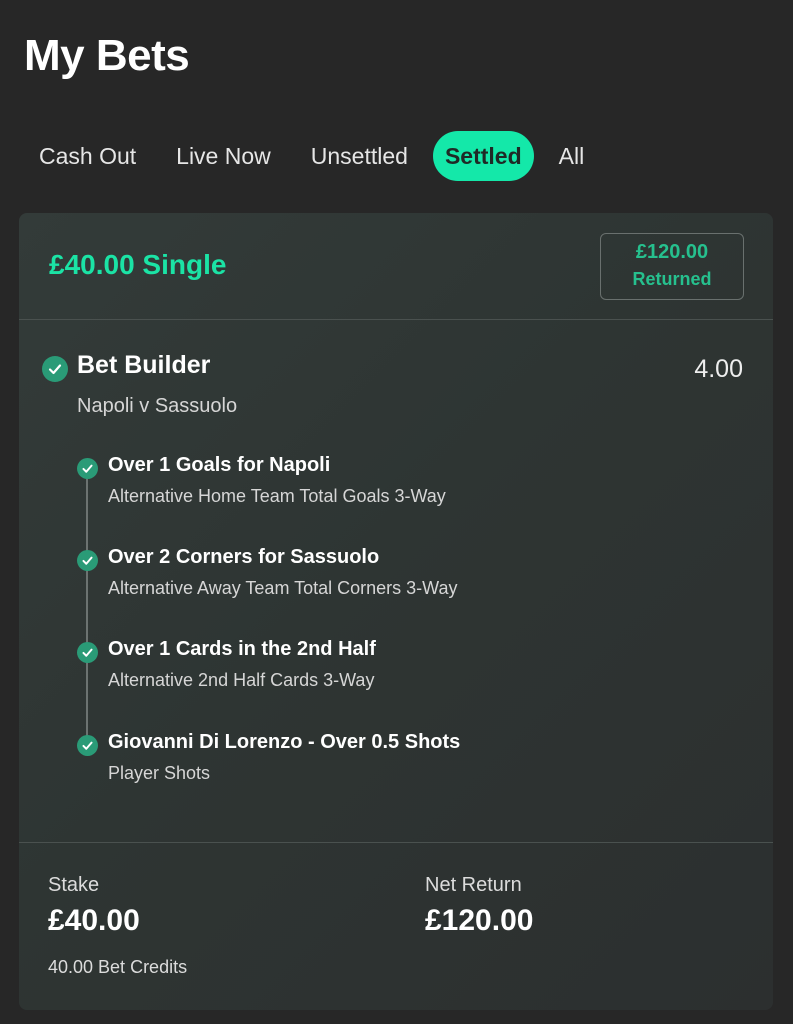 This screenshot has width=793, height=1024. What do you see at coordinates (87, 156) in the screenshot?
I see `tab-cash-out: Cash Out` at bounding box center [87, 156].